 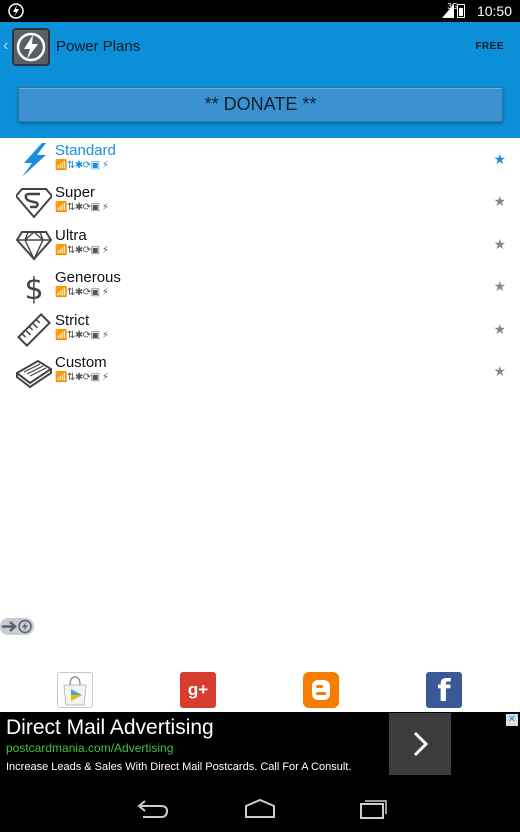 What do you see at coordinates (5, 46) in the screenshot?
I see `back-caret-icon: ‹` at bounding box center [5, 46].